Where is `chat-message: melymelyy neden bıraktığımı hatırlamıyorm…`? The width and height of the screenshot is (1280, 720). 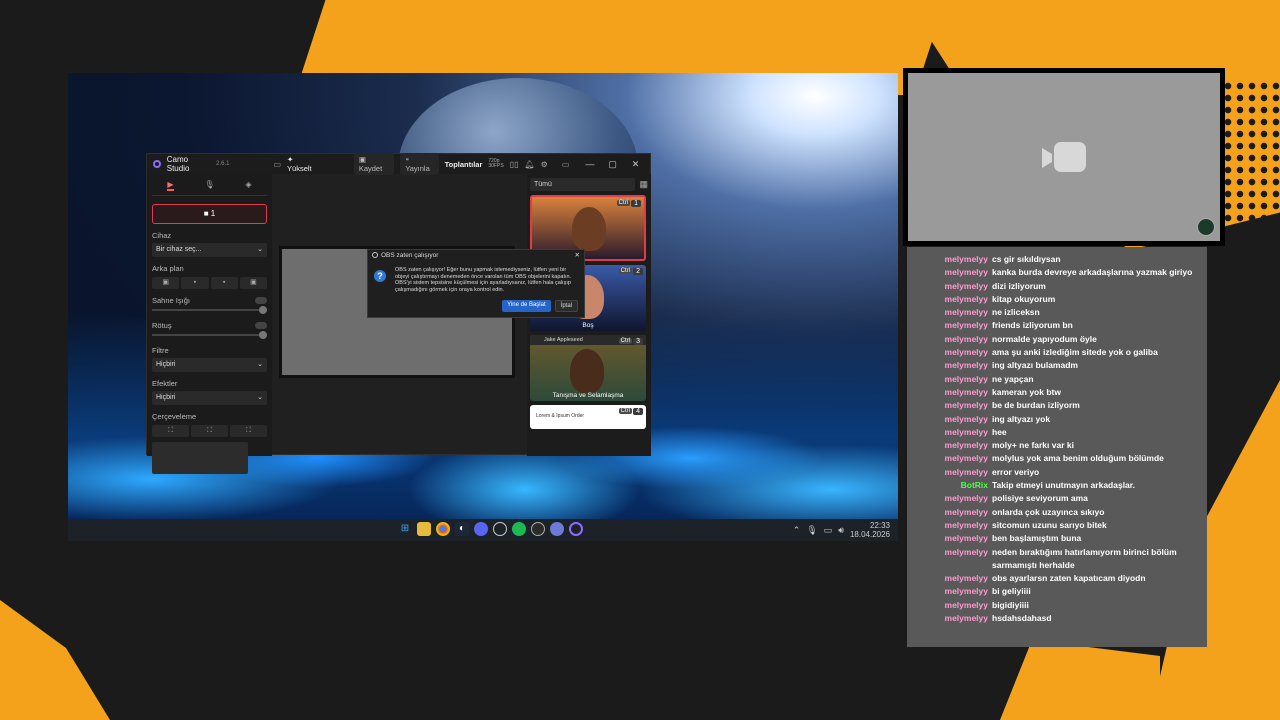 chat-message: melymelyy neden bıraktığımı hatırlamıyorm… is located at coordinates (1058, 559).